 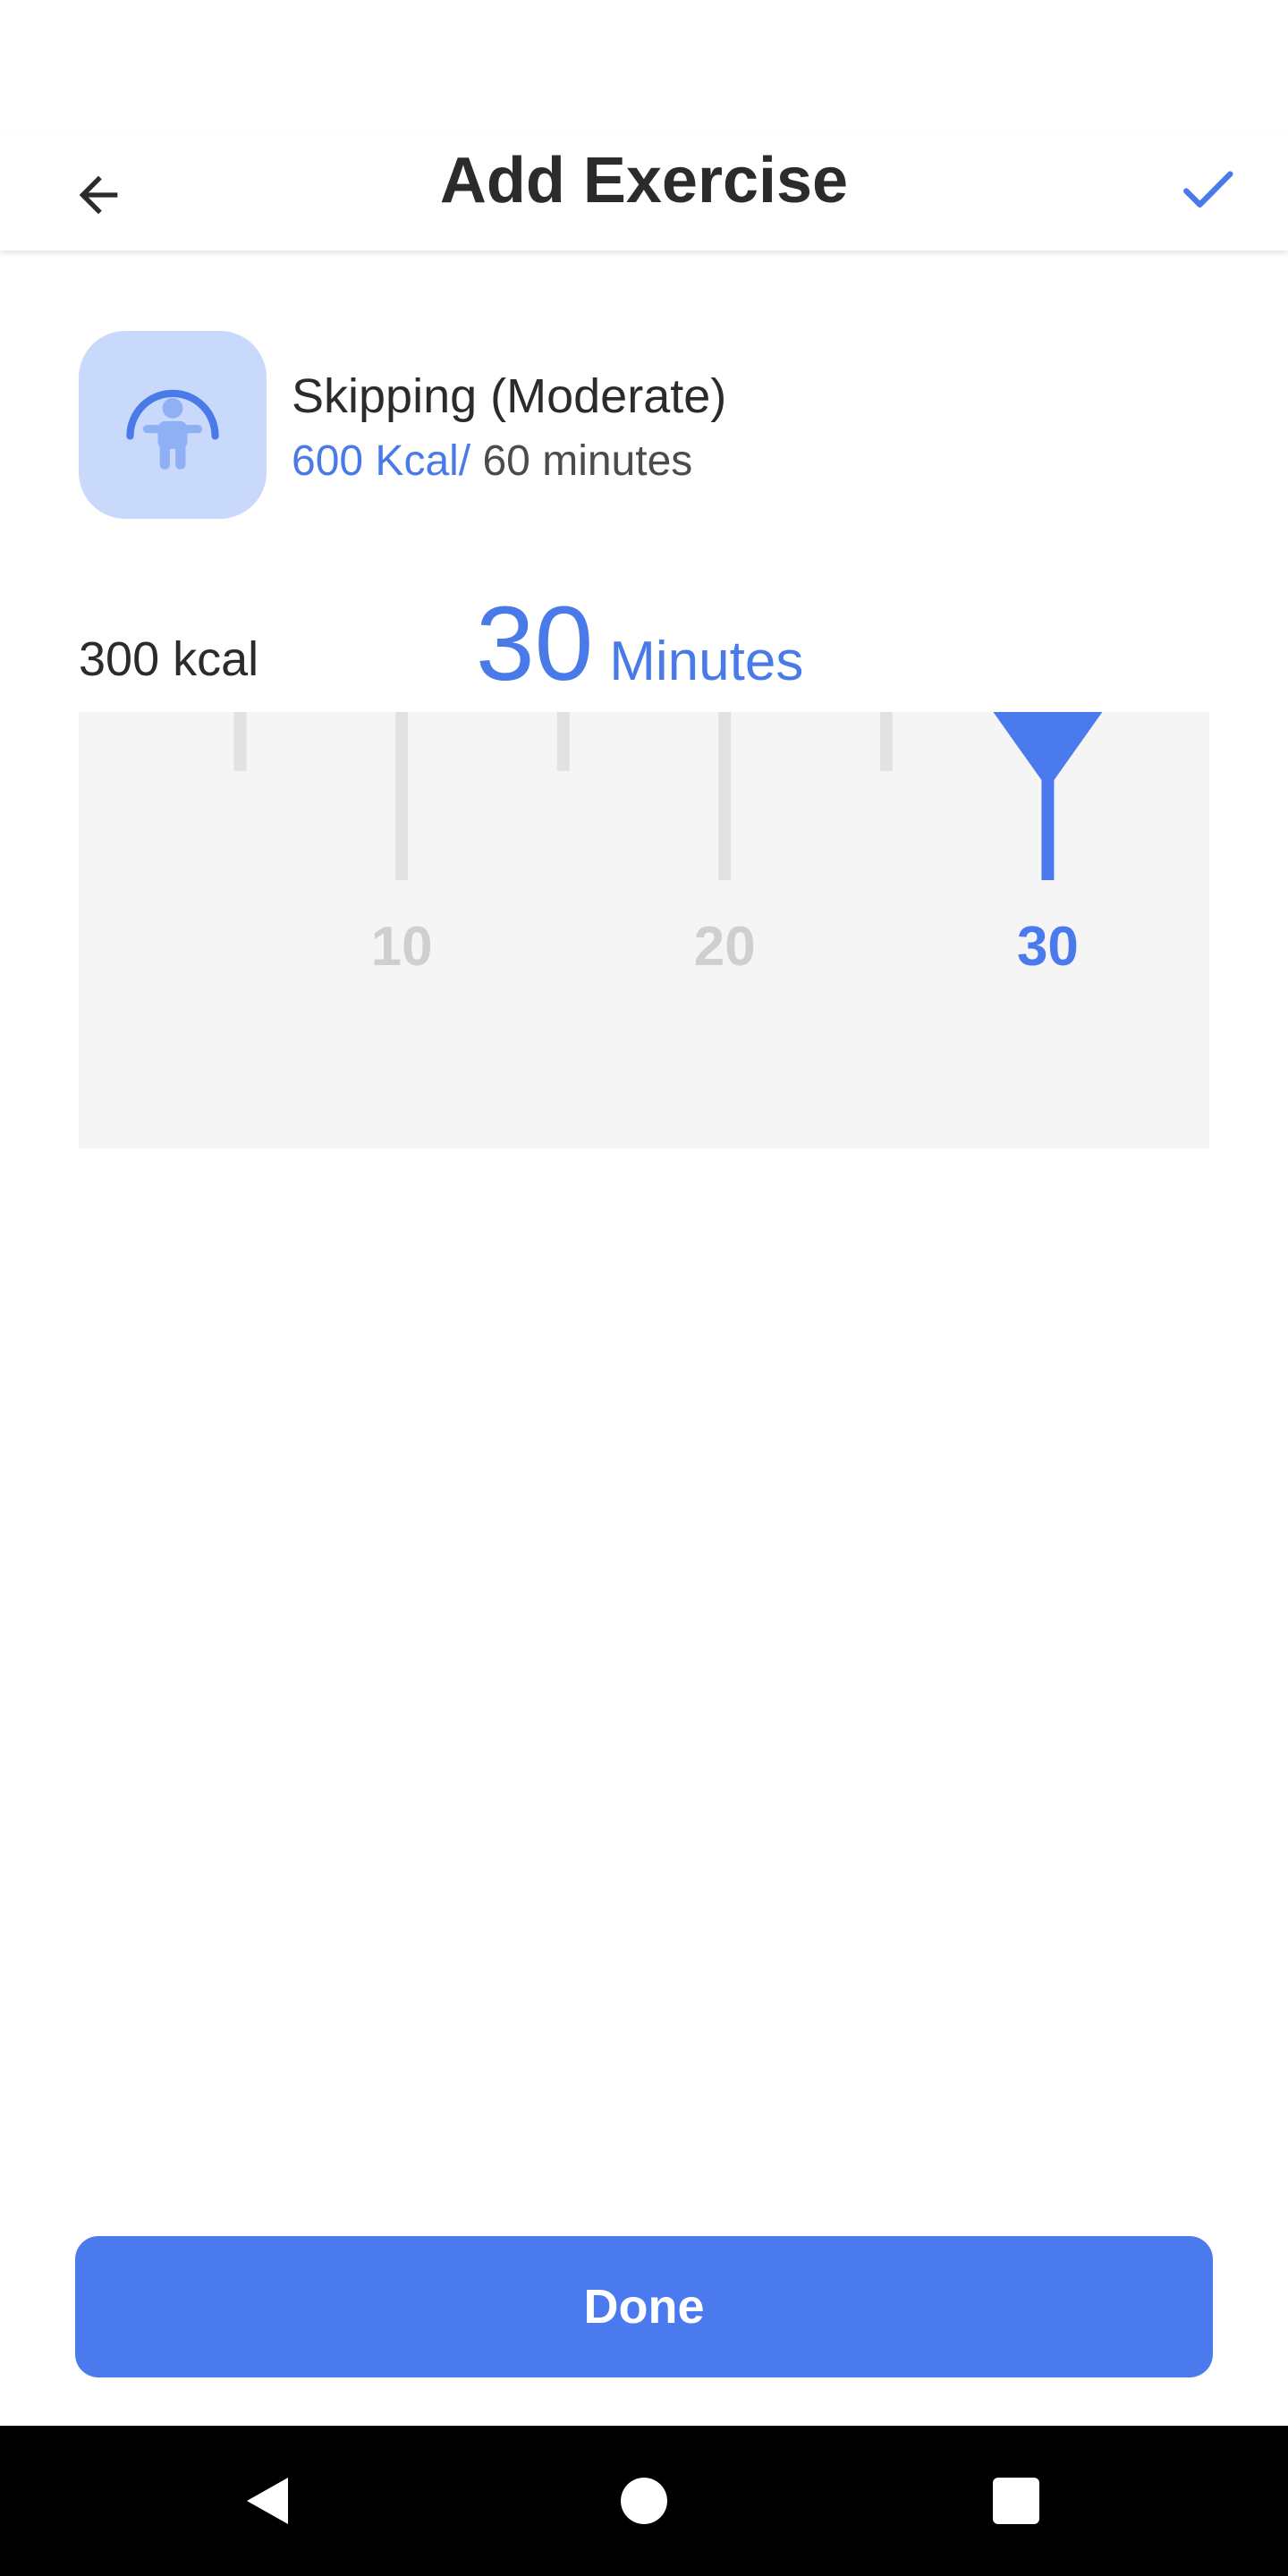 What do you see at coordinates (644, 426) in the screenshot?
I see `exercise-summary: Skipping (Moderate) 600 Kcal/ 60 minutes` at bounding box center [644, 426].